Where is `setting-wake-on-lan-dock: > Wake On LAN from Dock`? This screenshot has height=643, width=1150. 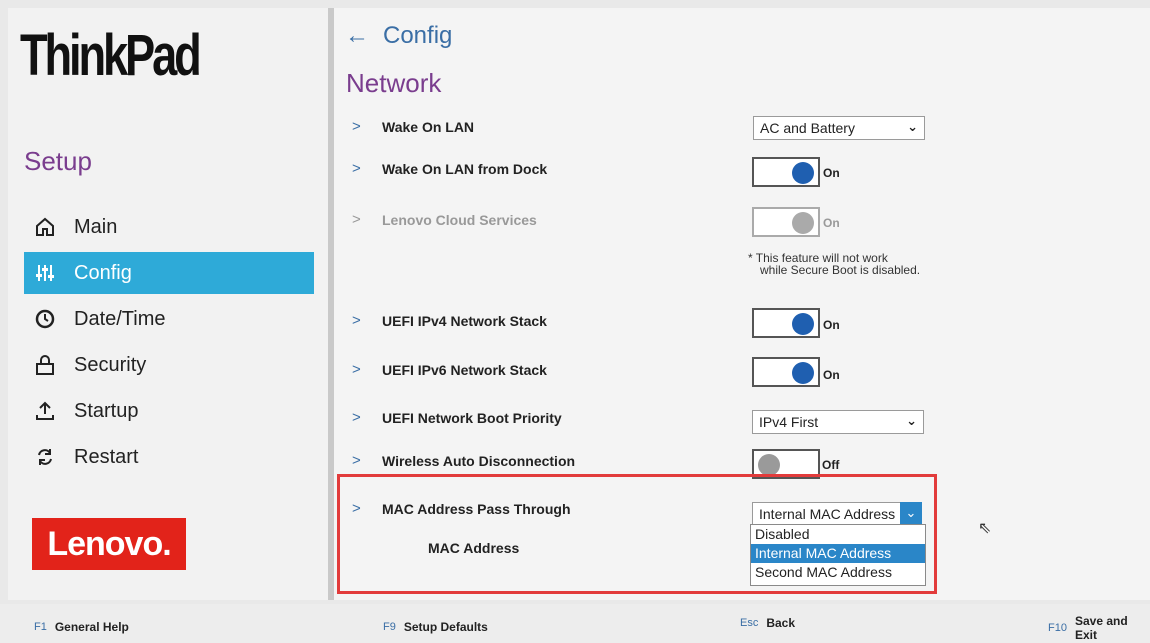 setting-wake-on-lan-dock: > Wake On LAN from Dock is located at coordinates (449, 168).